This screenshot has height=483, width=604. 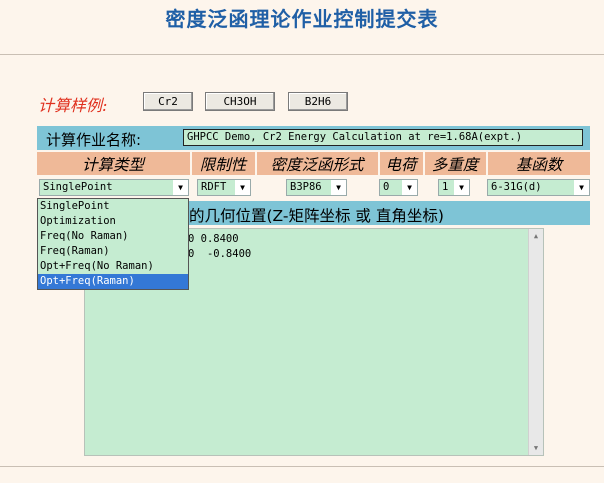 I want to click on calc-type-select: SinglePoint ▼, so click(x=114, y=187).